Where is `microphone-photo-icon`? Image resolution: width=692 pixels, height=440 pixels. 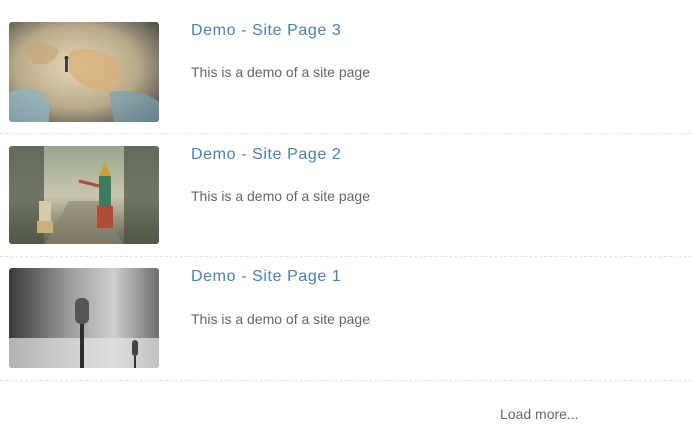 microphone-photo-icon is located at coordinates (84, 318).